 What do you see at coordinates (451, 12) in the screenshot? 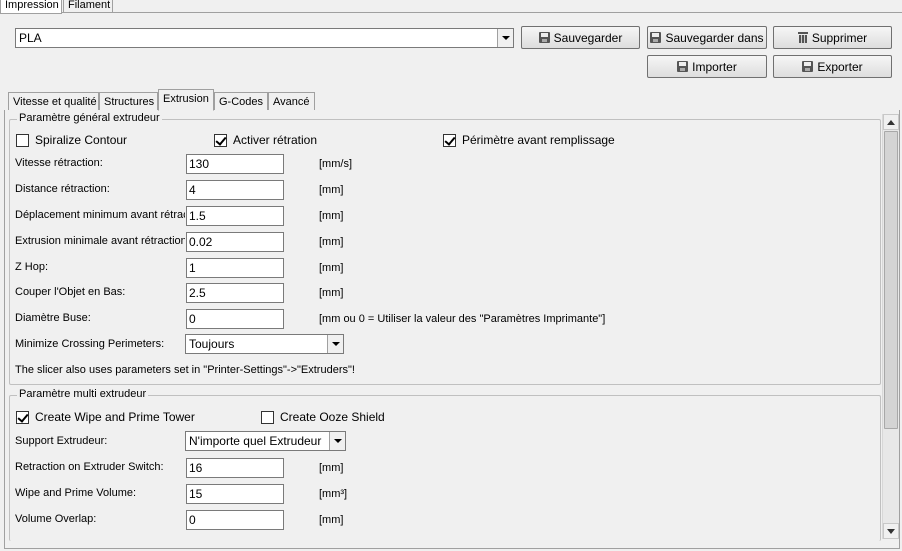
I see `top-tab-separator` at bounding box center [451, 12].